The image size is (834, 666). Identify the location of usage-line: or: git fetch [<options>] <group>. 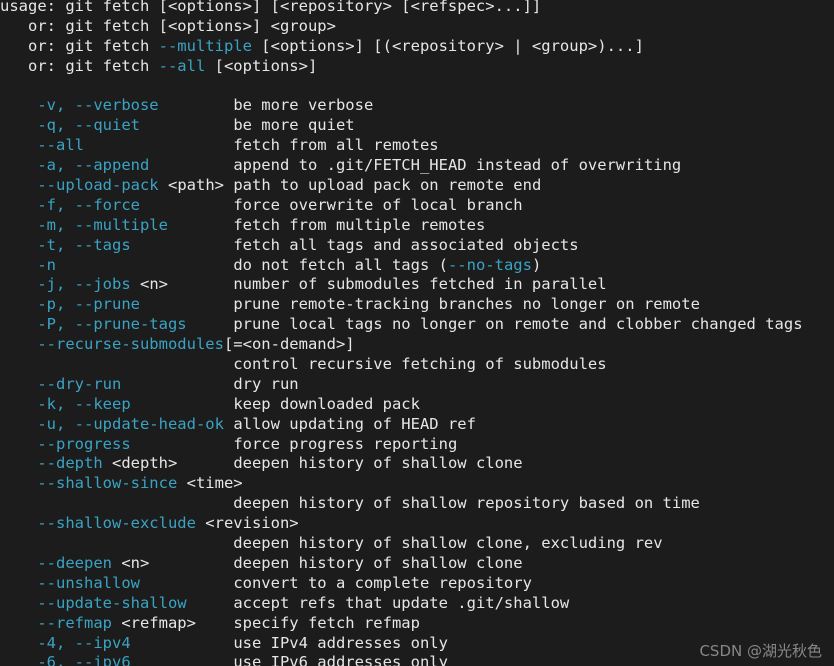
(417, 27).